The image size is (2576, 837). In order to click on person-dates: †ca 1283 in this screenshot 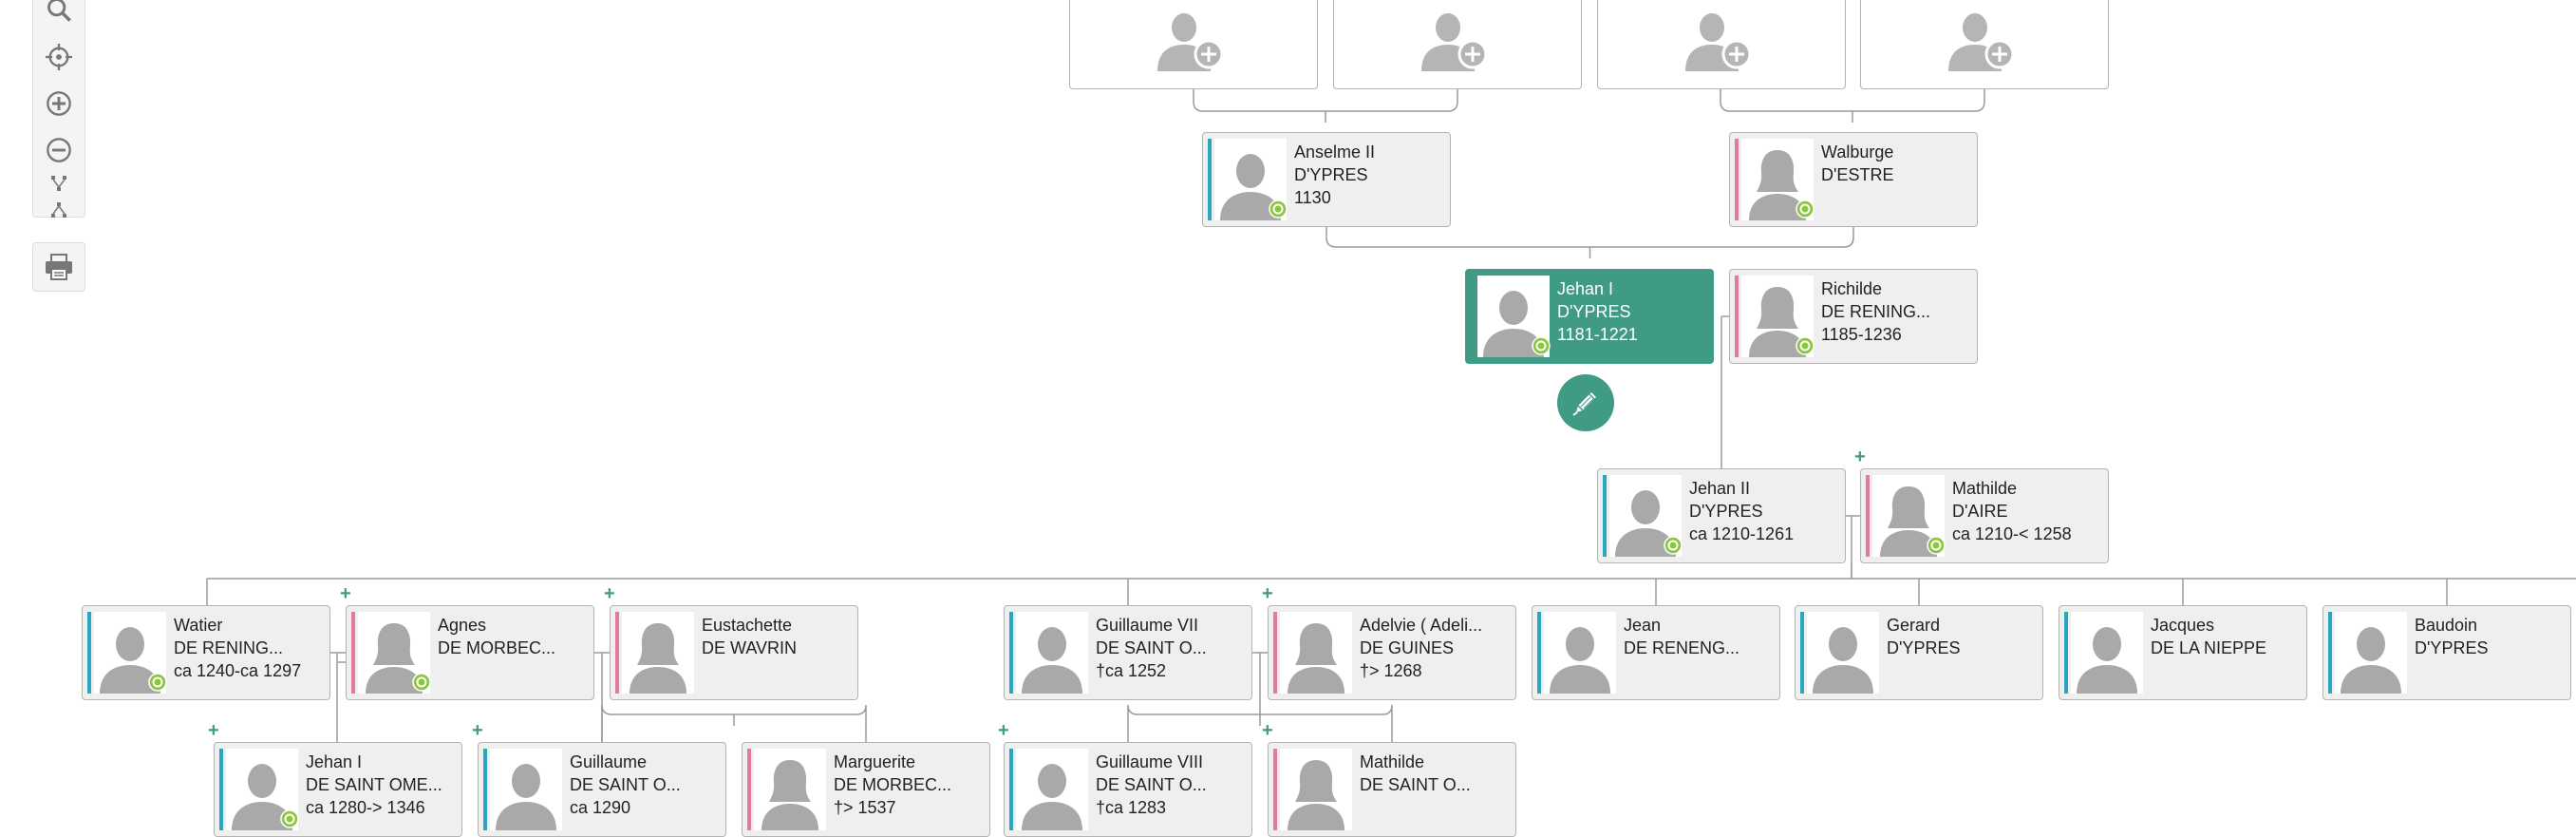, I will do `click(1131, 807)`.